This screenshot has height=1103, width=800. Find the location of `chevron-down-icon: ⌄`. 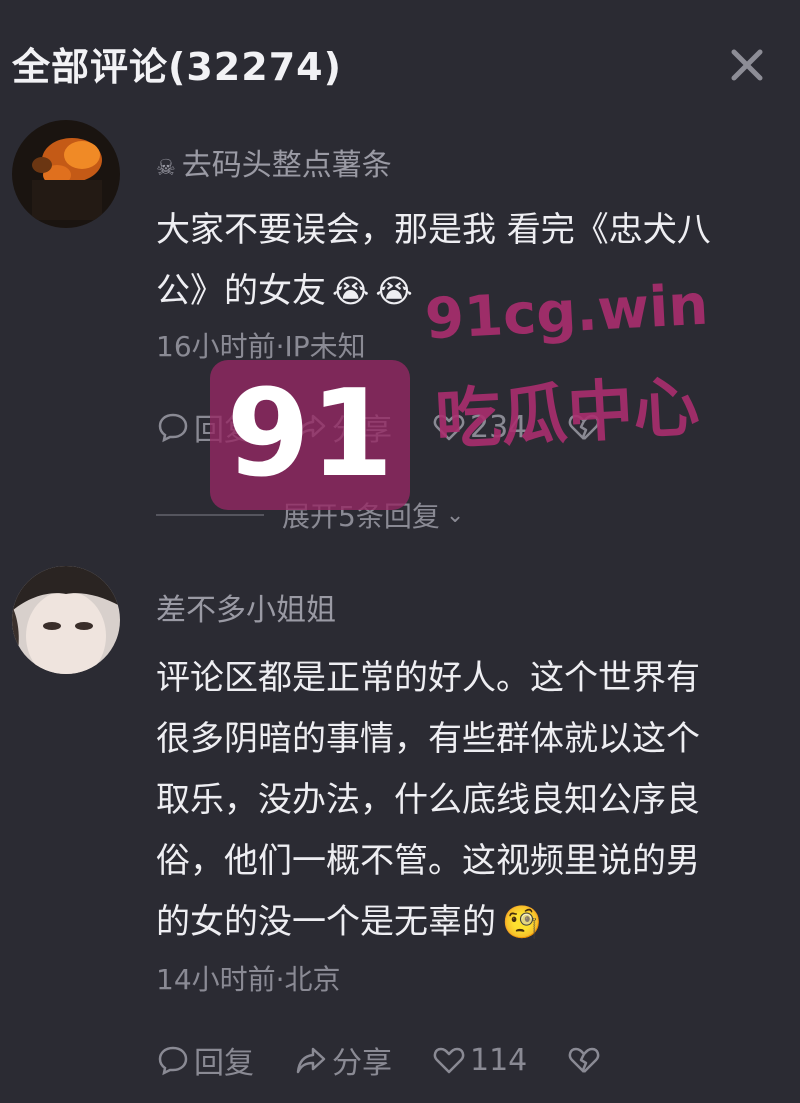

chevron-down-icon: ⌄ is located at coordinates (455, 515).